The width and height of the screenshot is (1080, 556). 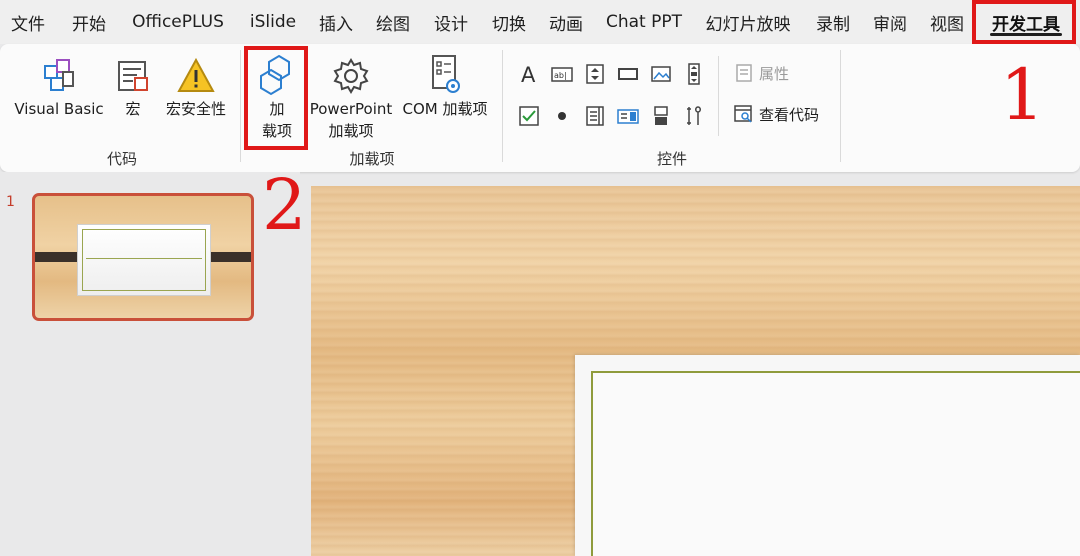 I want to click on tab-officeplus: OfficePLUS, so click(x=178, y=22).